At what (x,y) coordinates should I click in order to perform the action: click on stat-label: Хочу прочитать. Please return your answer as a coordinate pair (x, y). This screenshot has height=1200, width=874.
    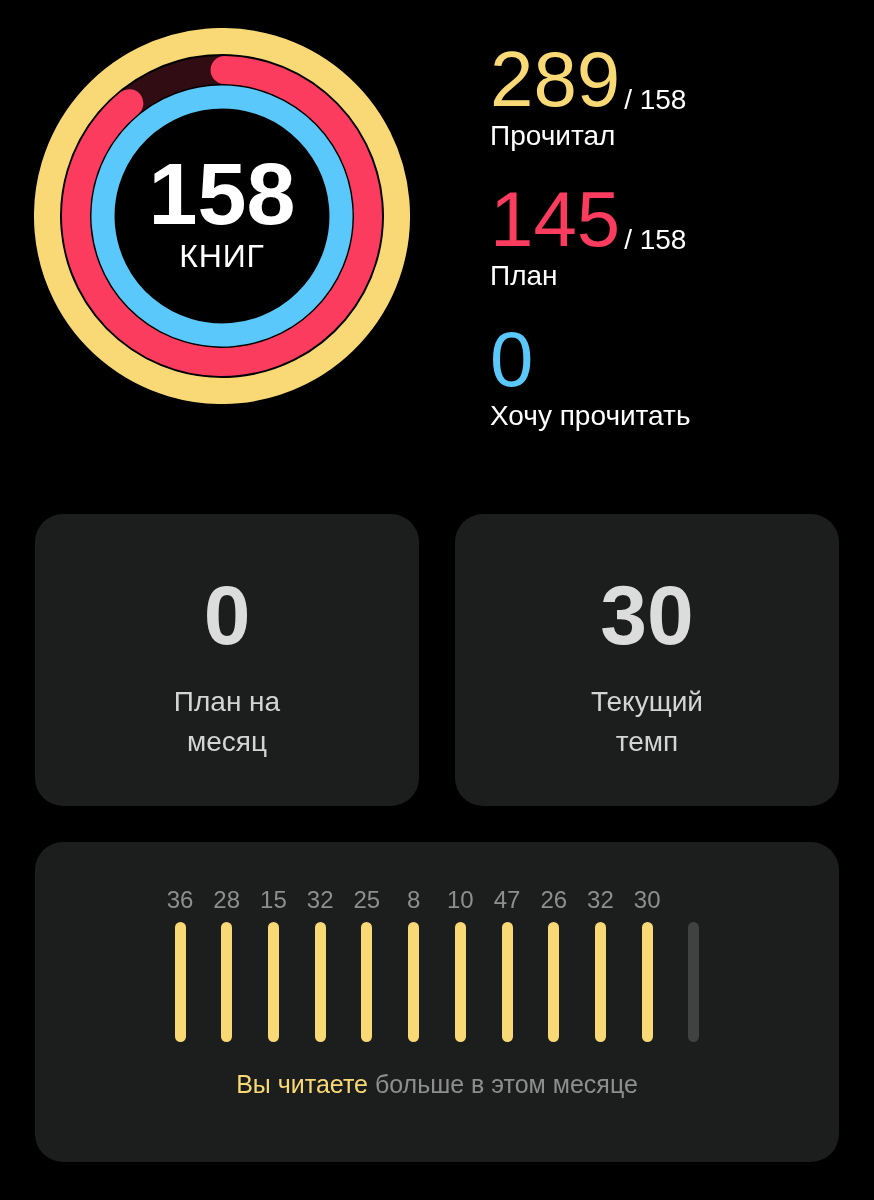
    Looking at the image, I should click on (590, 416).